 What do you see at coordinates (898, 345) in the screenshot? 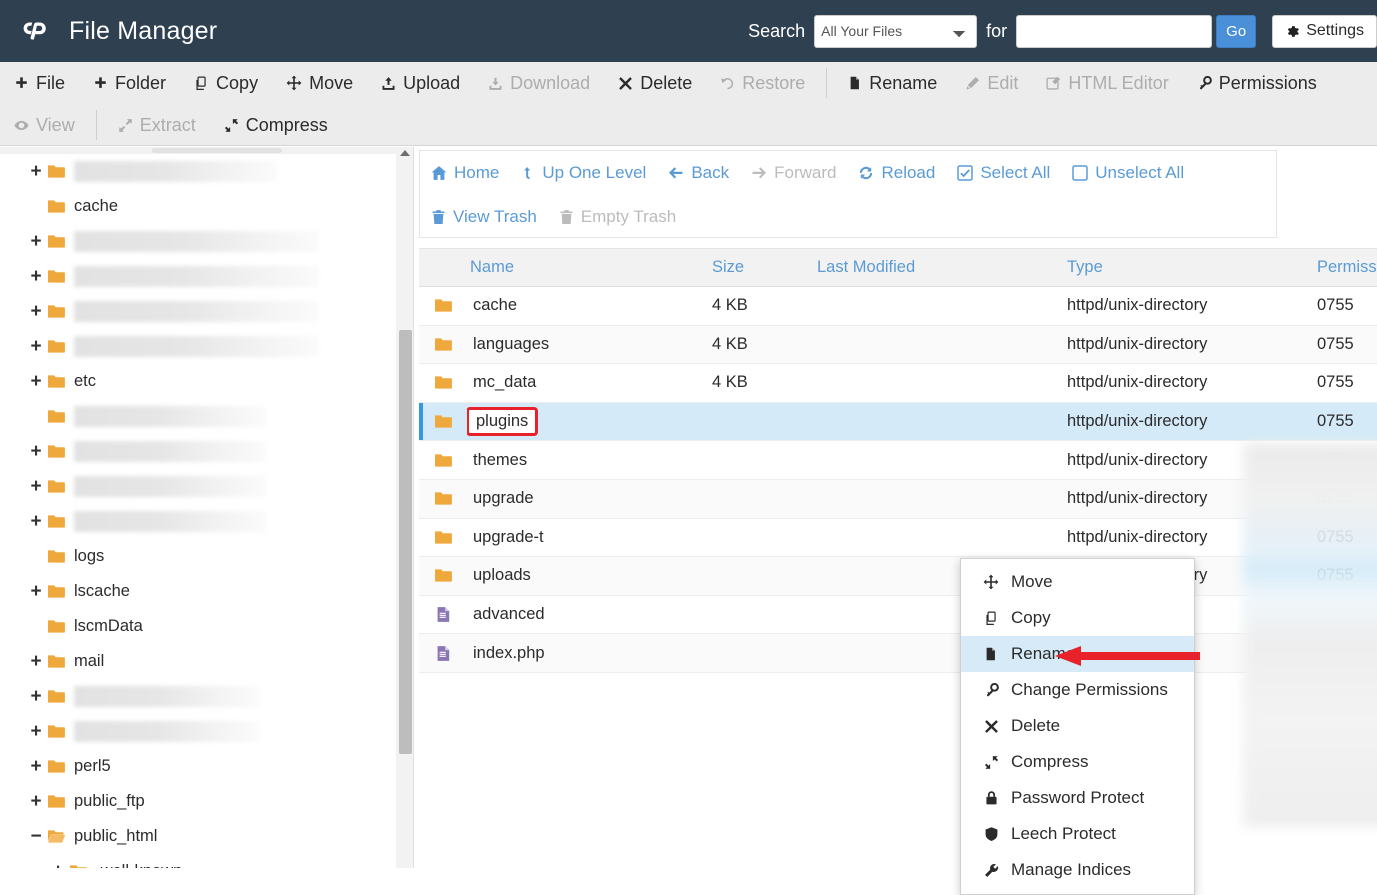
I see `table-row: languages 4 KB httpd/unix-directory 0755` at bounding box center [898, 345].